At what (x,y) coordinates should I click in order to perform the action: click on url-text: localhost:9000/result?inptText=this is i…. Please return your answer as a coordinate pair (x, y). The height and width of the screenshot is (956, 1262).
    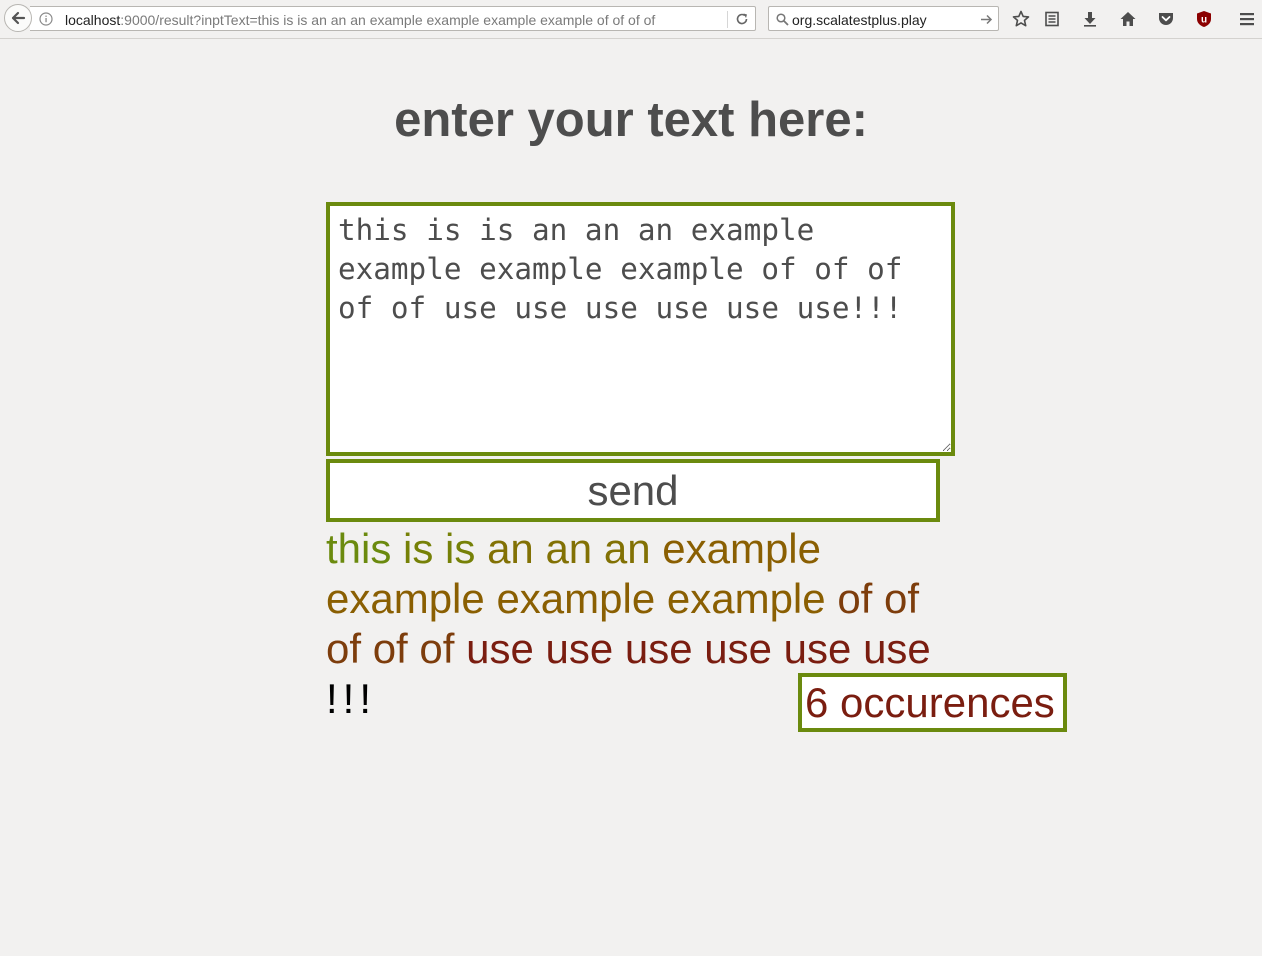
    Looking at the image, I should click on (396, 20).